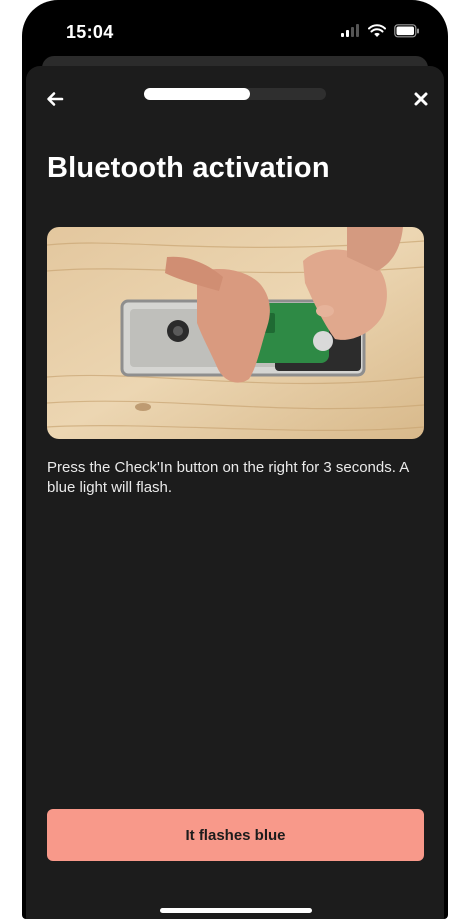 Image resolution: width=456 pixels, height=919 pixels. Describe the element at coordinates (350, 30) in the screenshot. I see `cellular-signal-icon` at that location.